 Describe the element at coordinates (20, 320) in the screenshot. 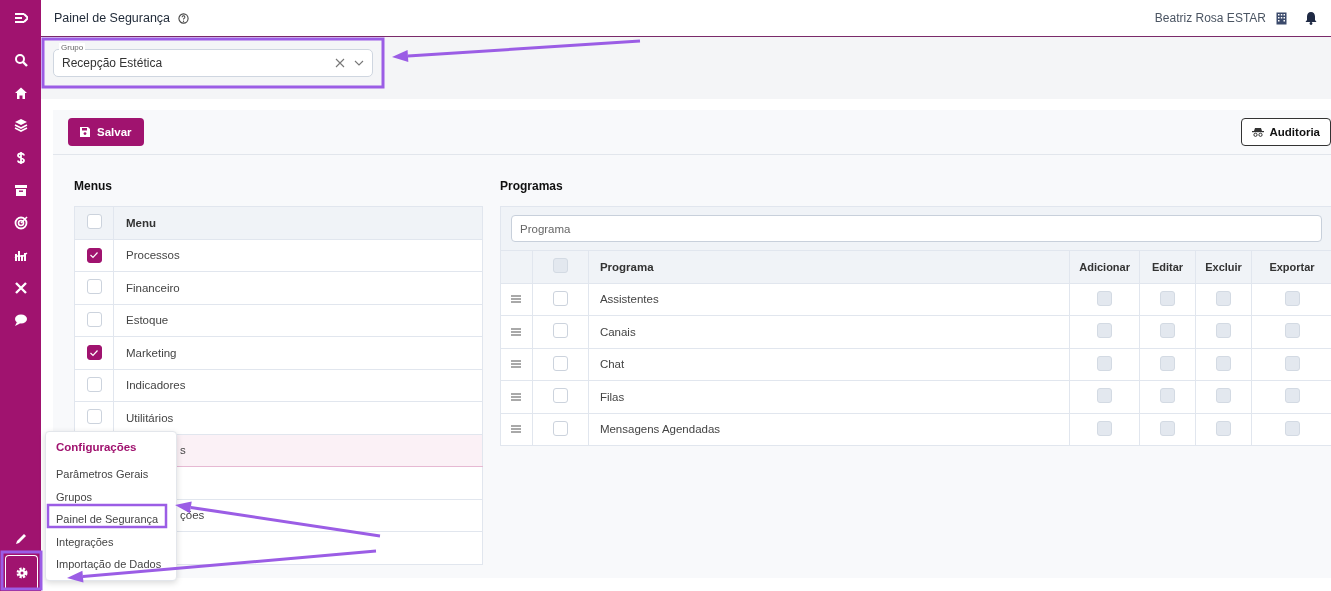

I see `chat-bubble-icon` at that location.